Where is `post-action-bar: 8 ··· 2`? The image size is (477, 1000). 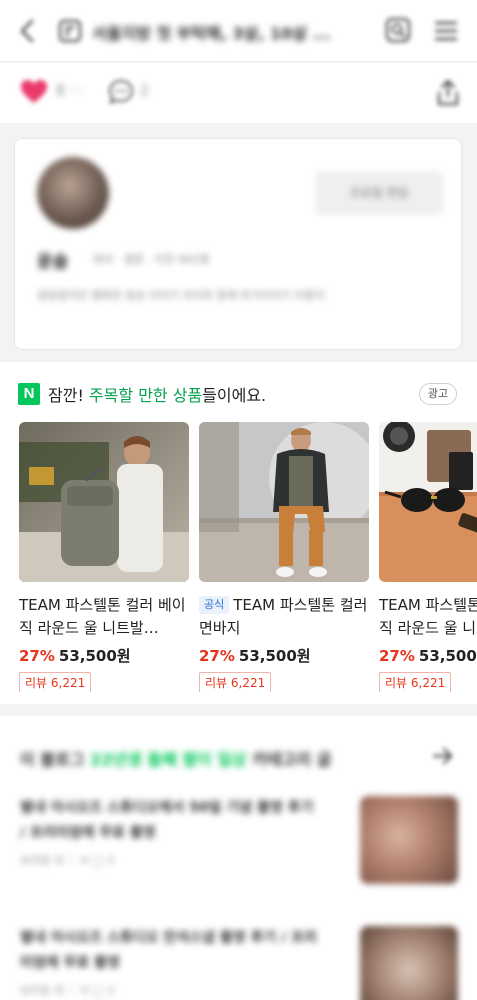
post-action-bar: 8 ··· 2 is located at coordinates (238, 93).